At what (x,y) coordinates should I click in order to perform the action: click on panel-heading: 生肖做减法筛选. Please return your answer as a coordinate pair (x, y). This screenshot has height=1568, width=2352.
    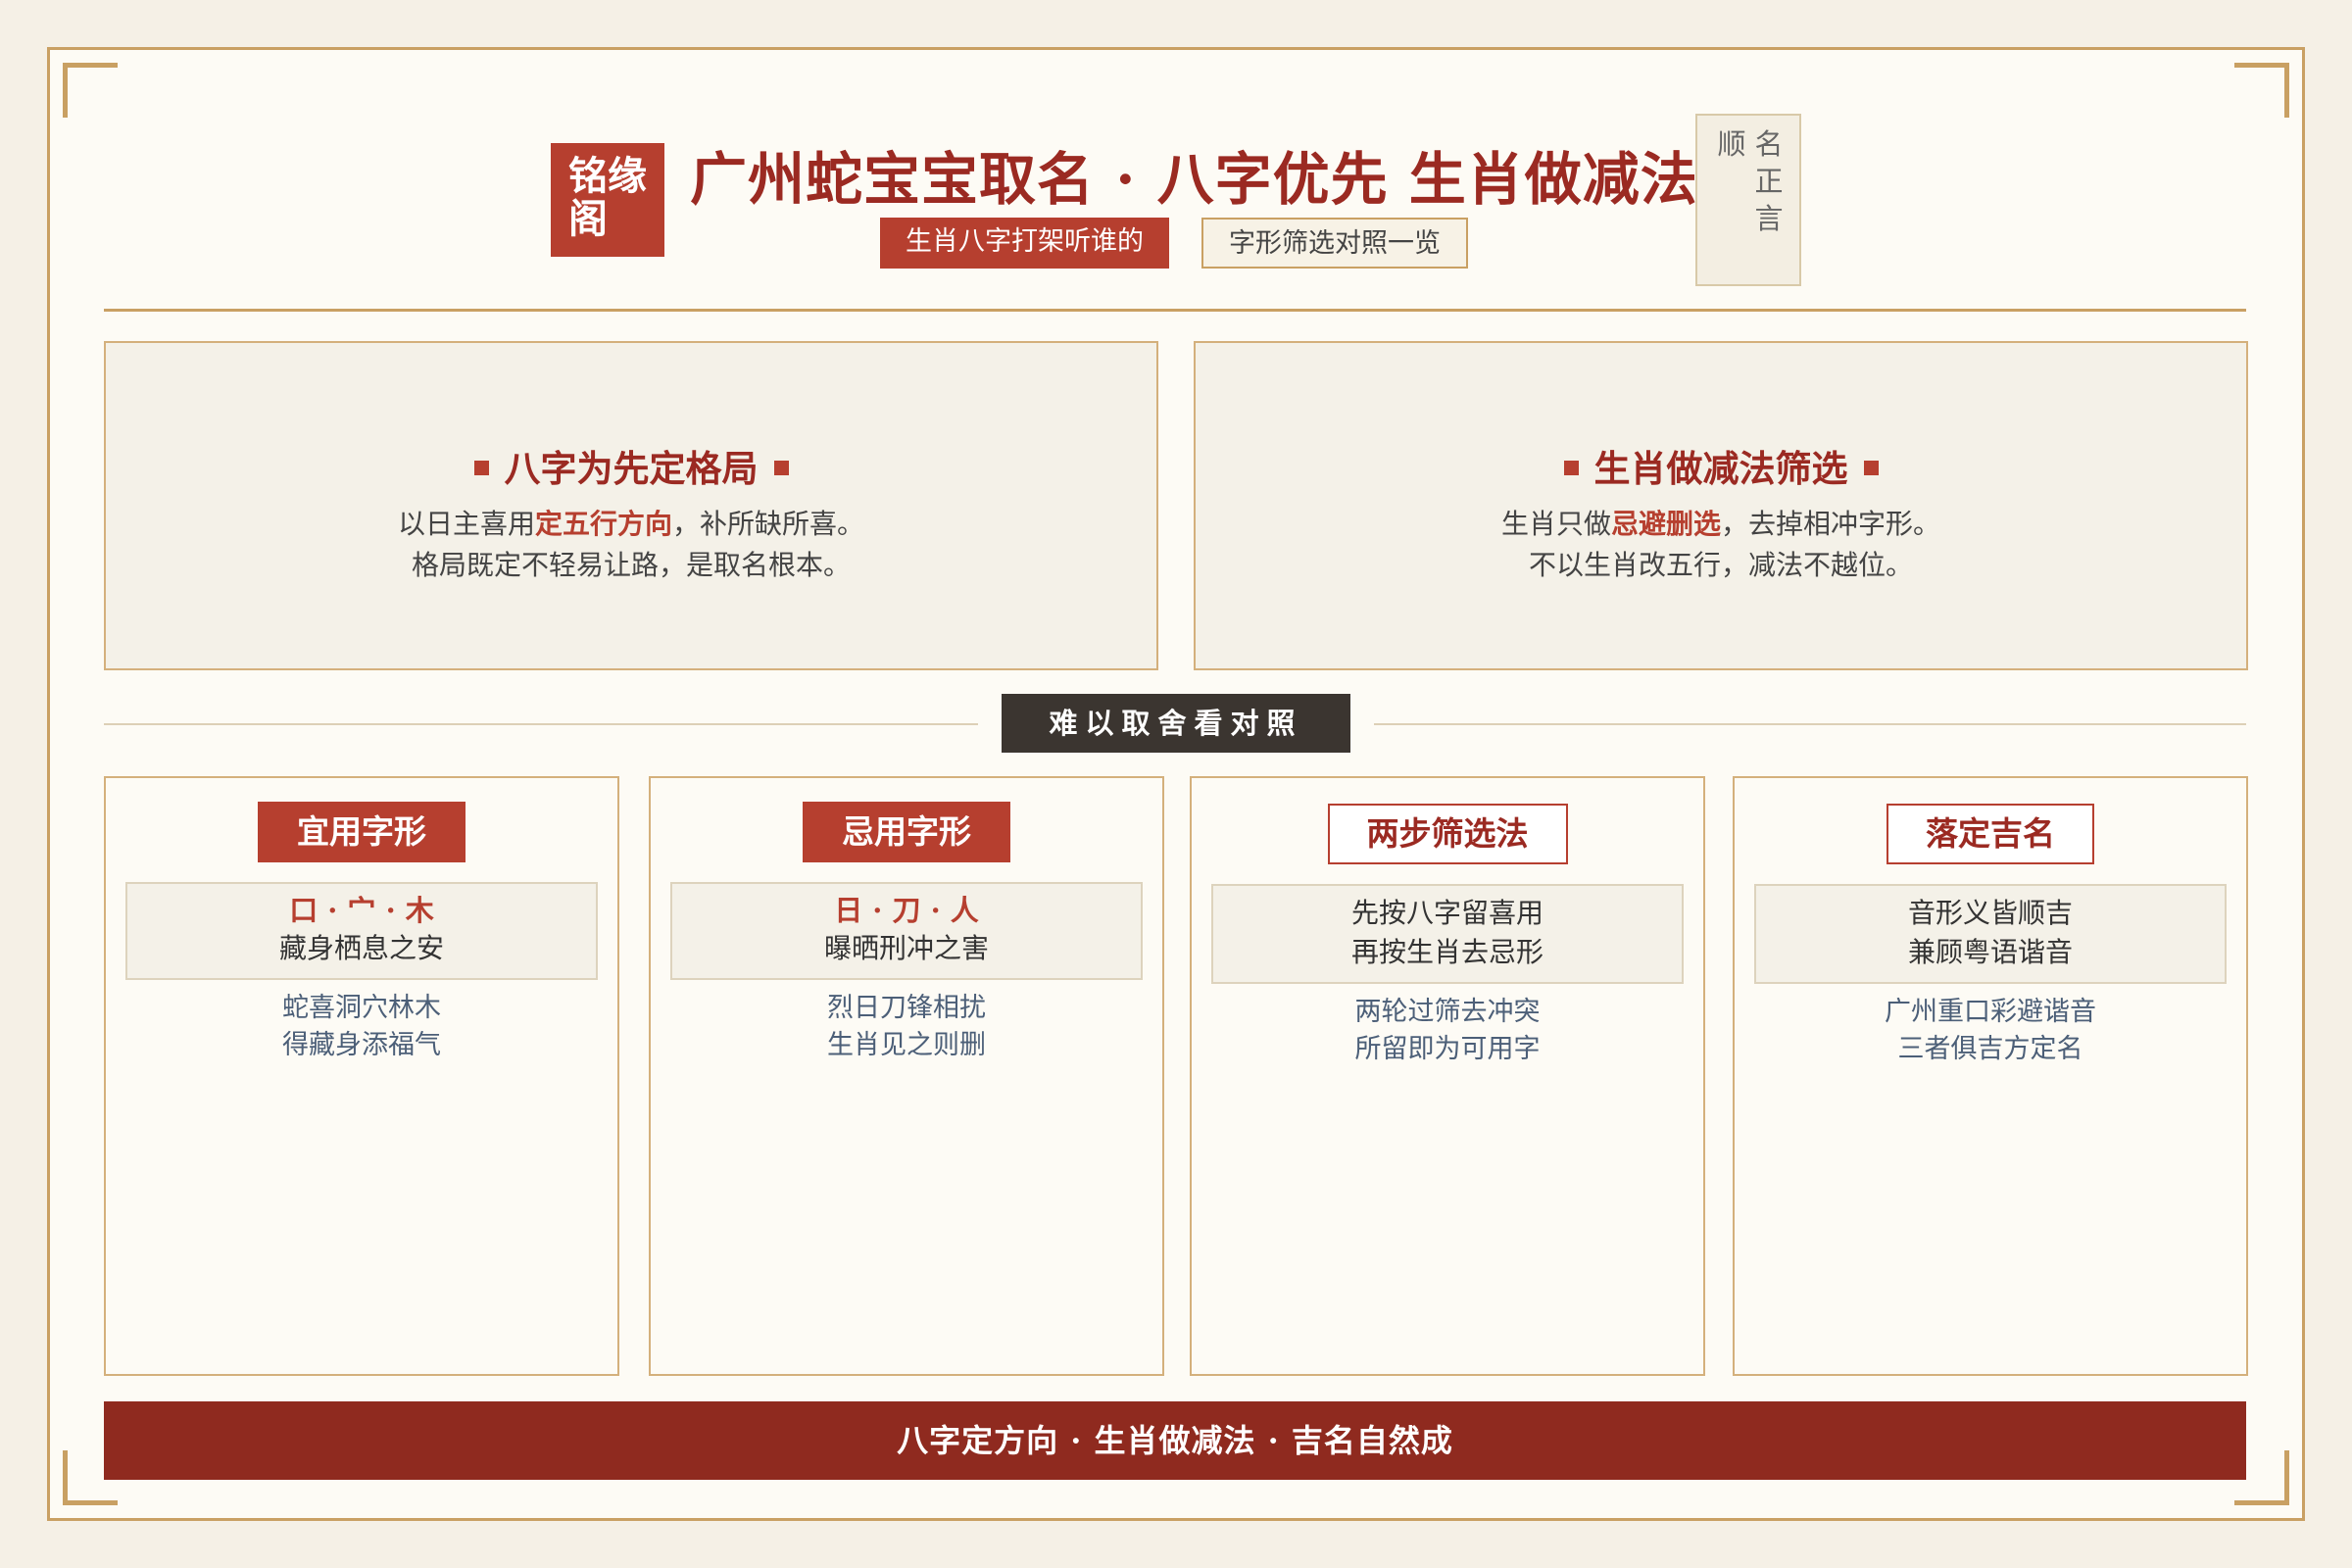
    Looking at the image, I should click on (1721, 465).